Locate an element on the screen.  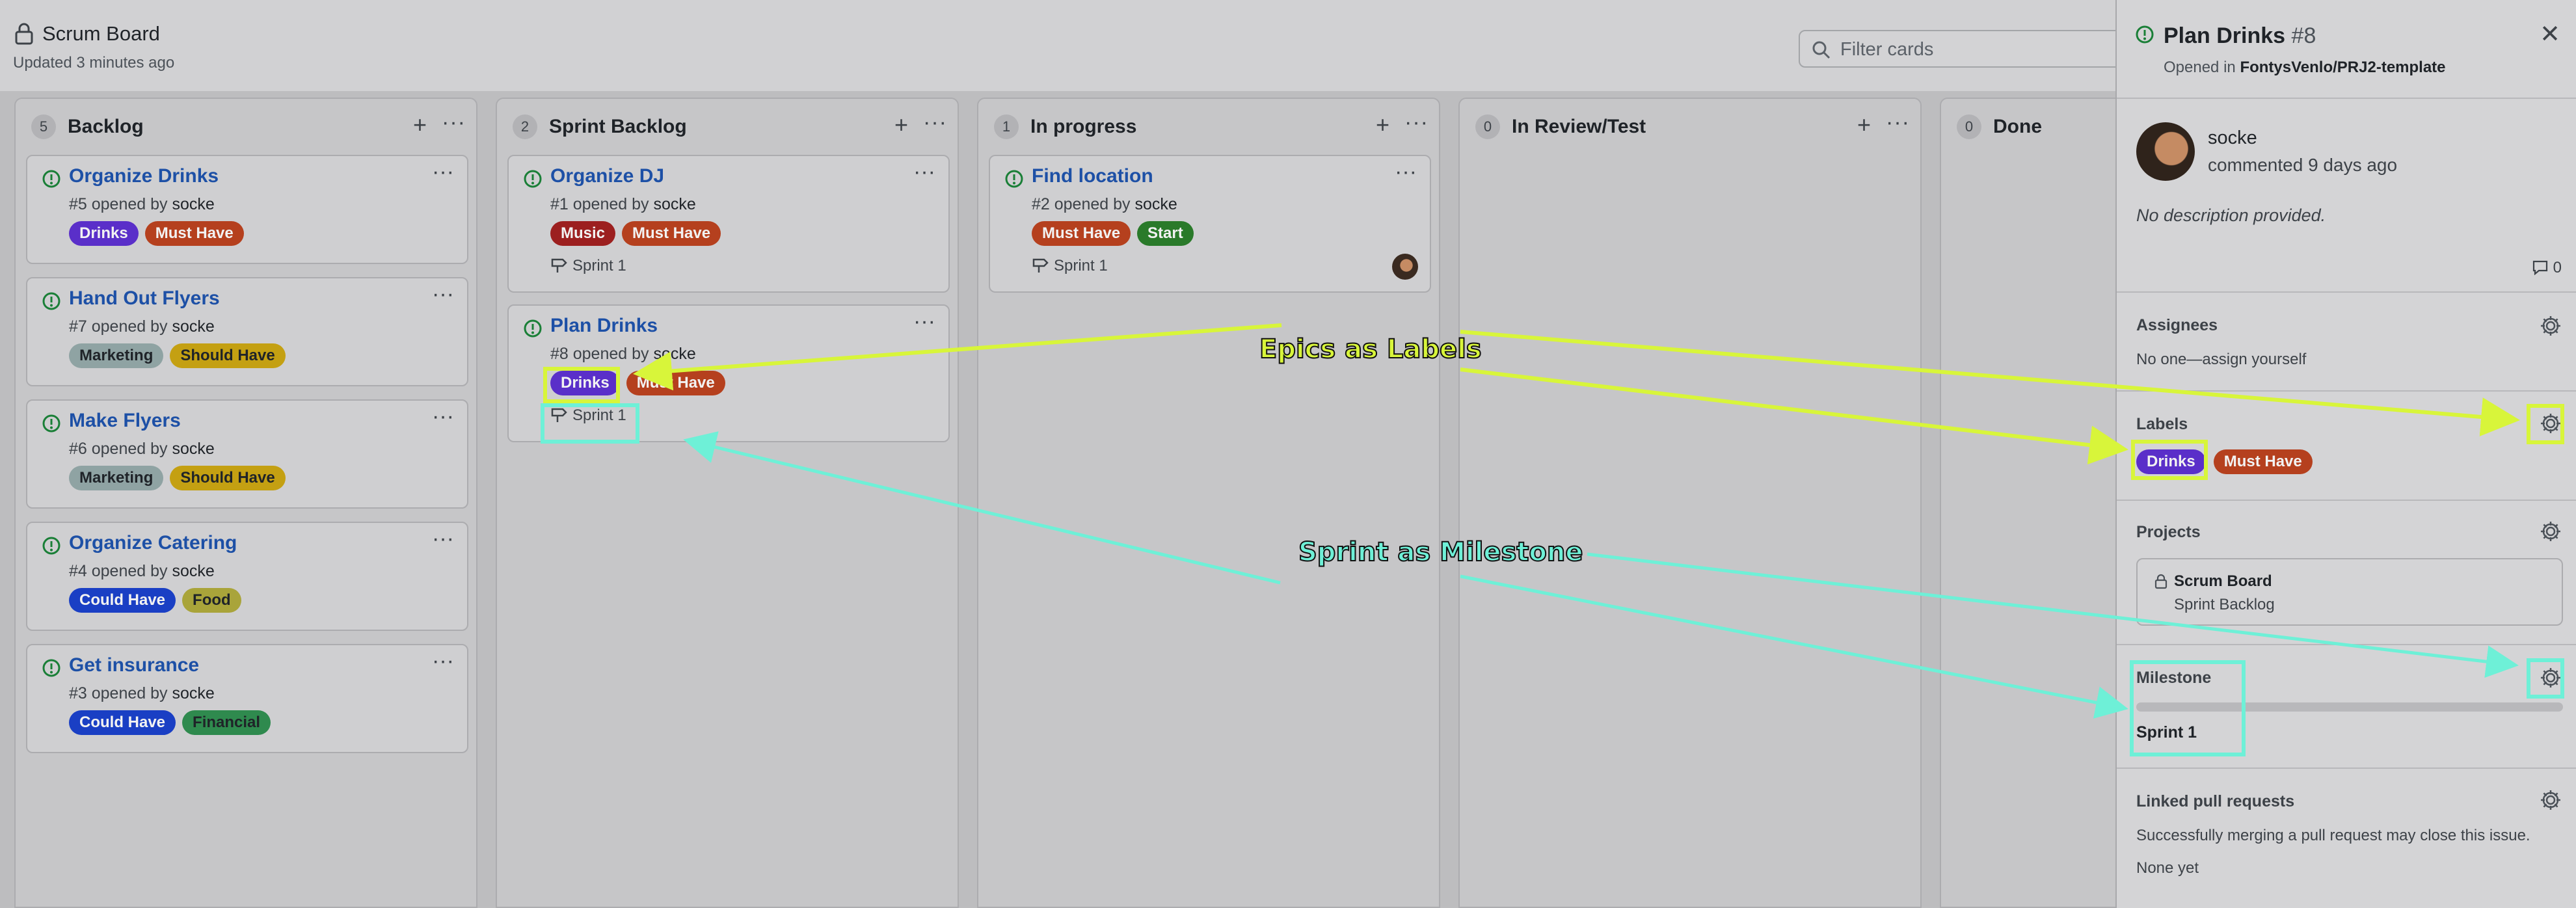
search-icon is located at coordinates (1821, 50).